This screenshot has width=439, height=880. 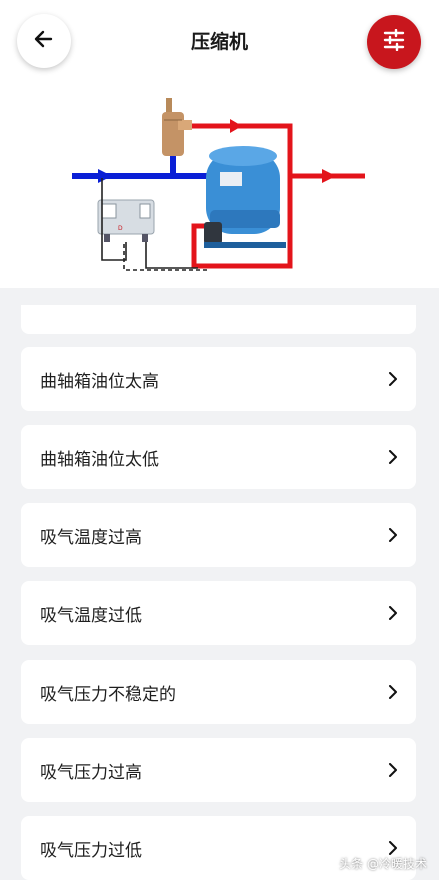 What do you see at coordinates (99, 459) in the screenshot?
I see `list-item-label: 曲轴箱油位太低` at bounding box center [99, 459].